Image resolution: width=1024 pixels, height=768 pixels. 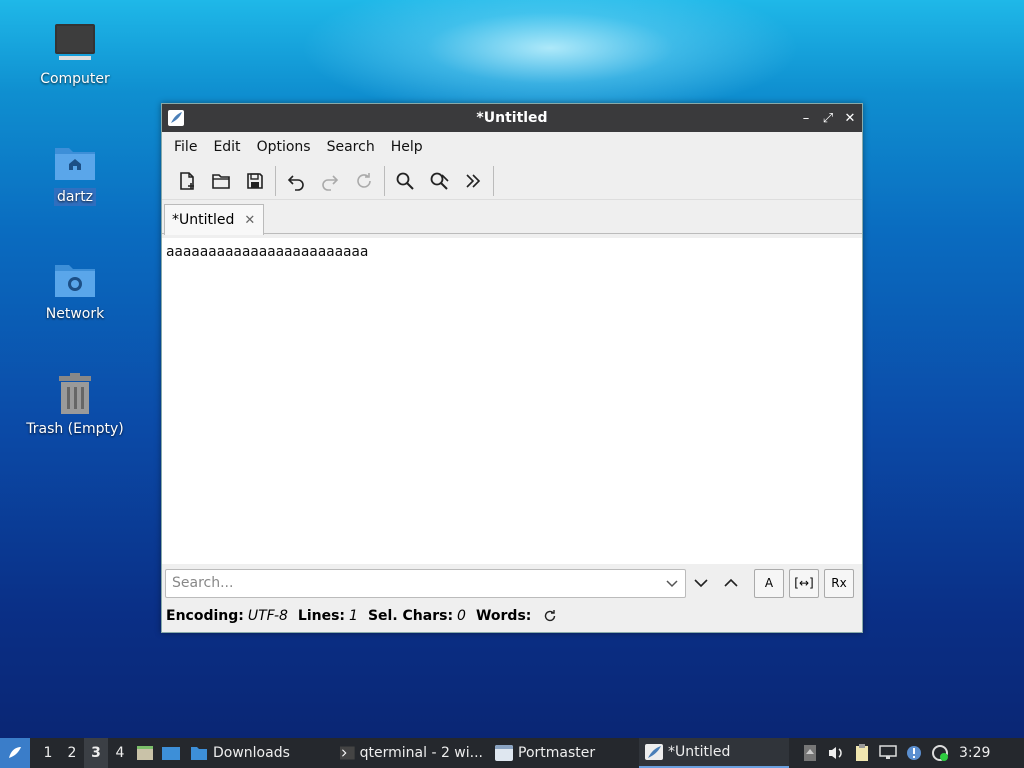 I want to click on desktop-icon-label: Network, so click(x=75, y=314).